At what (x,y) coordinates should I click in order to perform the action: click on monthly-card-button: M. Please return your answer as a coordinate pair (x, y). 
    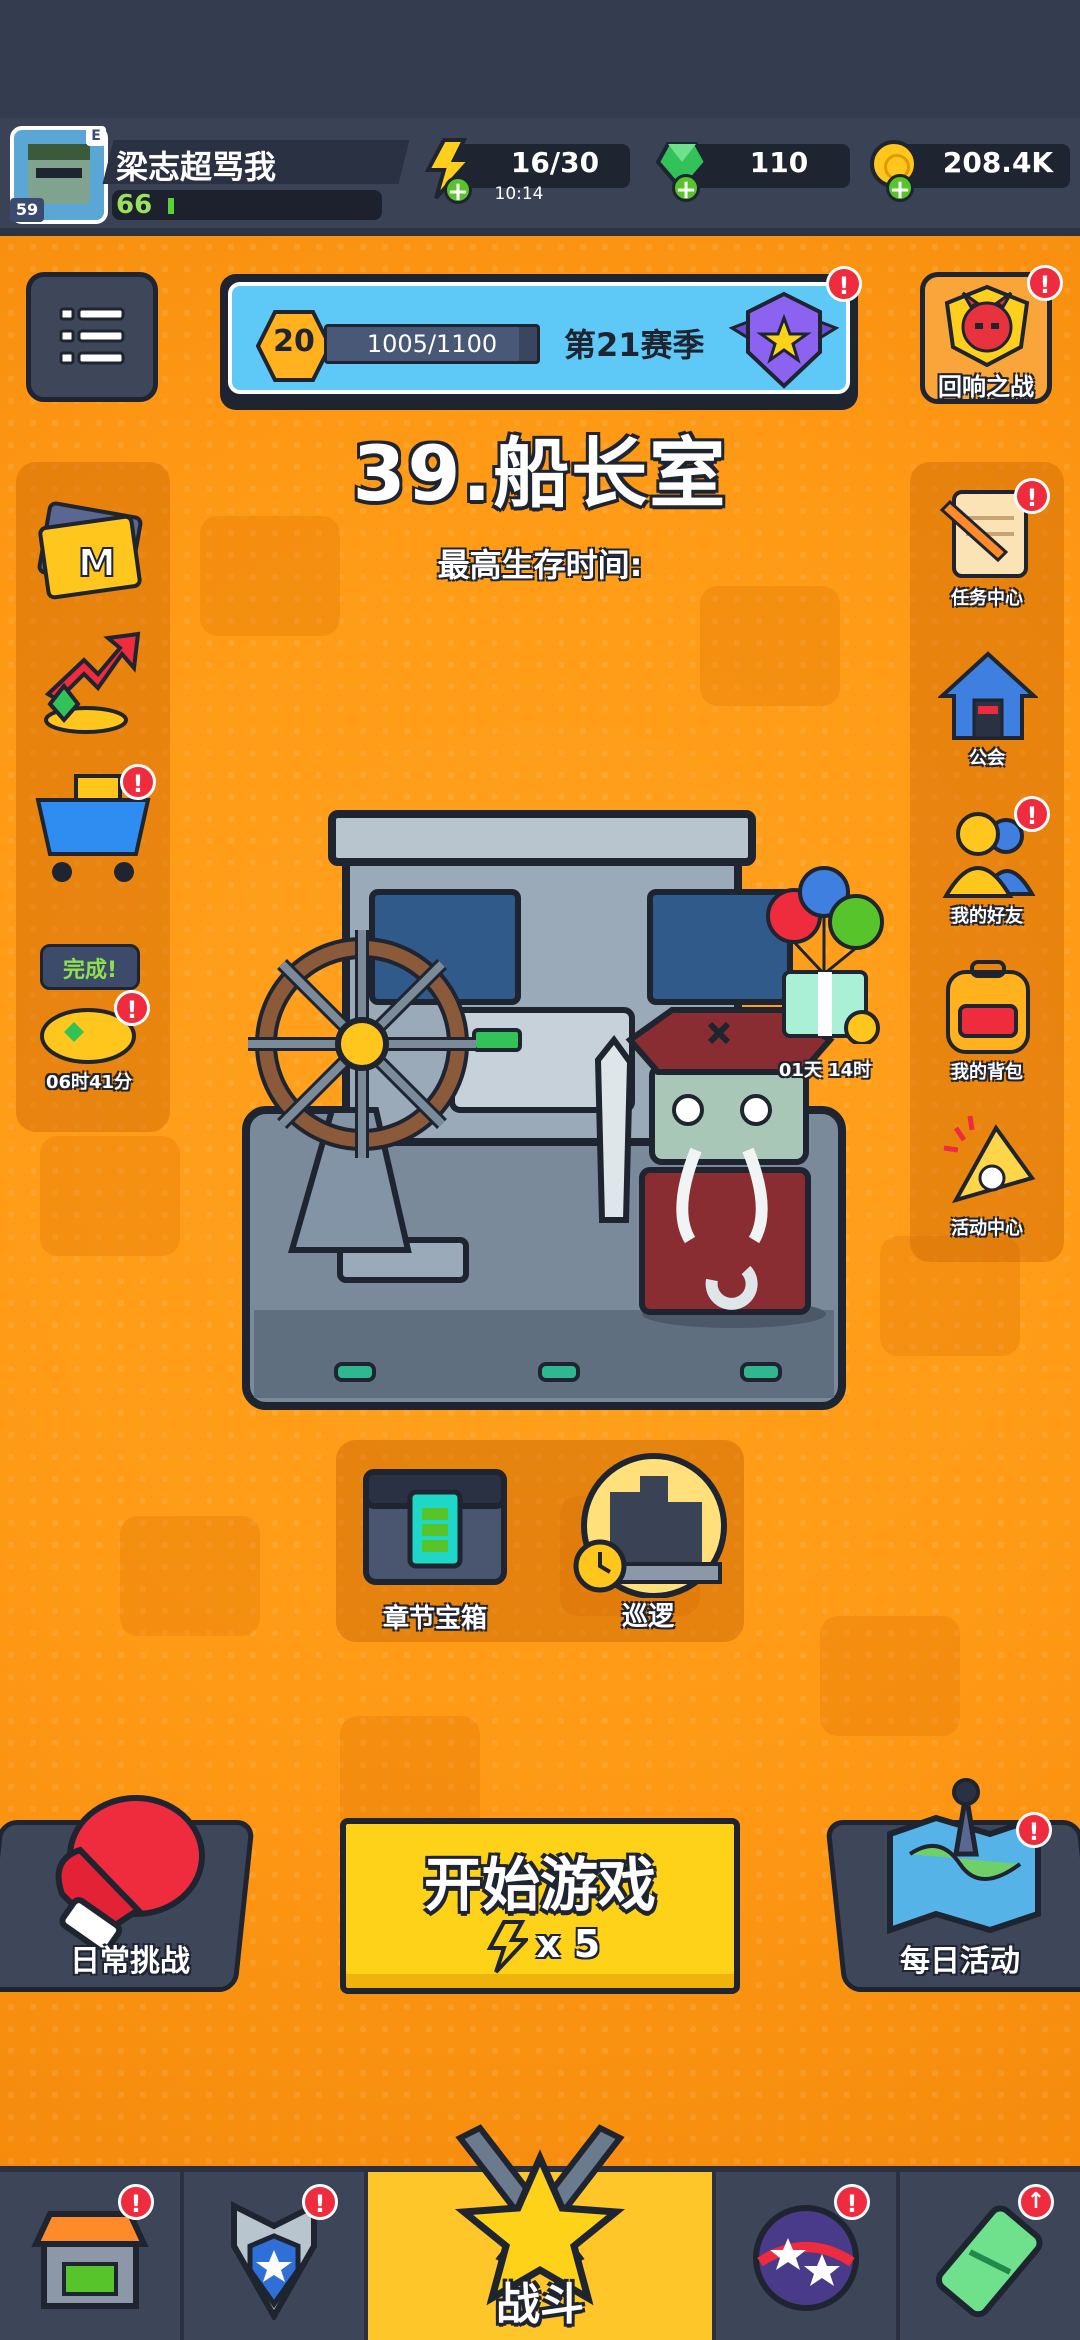
    Looking at the image, I should click on (93, 550).